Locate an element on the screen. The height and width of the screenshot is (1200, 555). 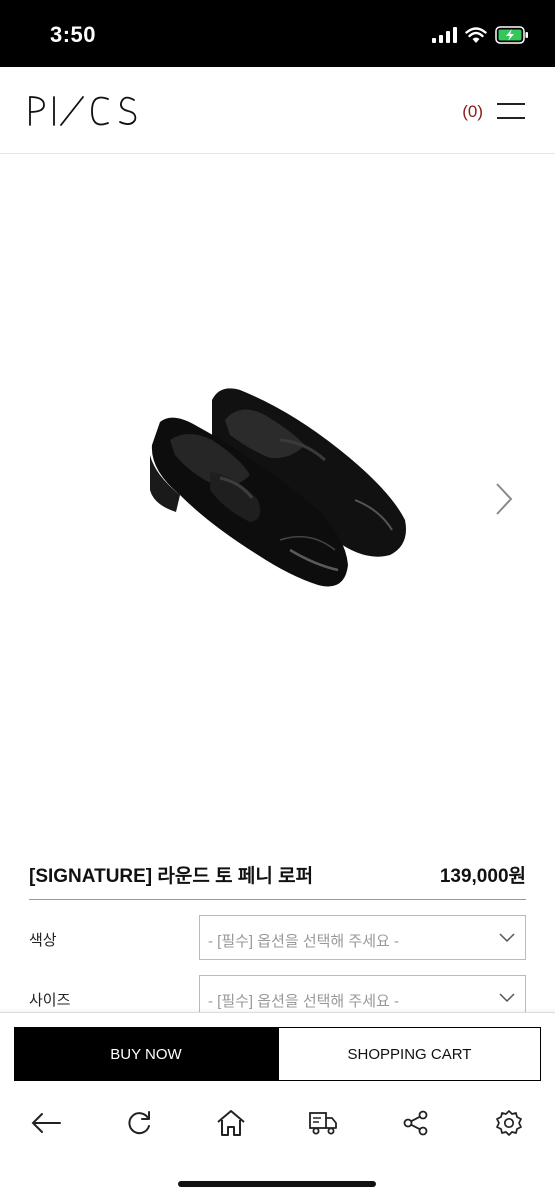
site-header: (0) is located at coordinates (277, 110).